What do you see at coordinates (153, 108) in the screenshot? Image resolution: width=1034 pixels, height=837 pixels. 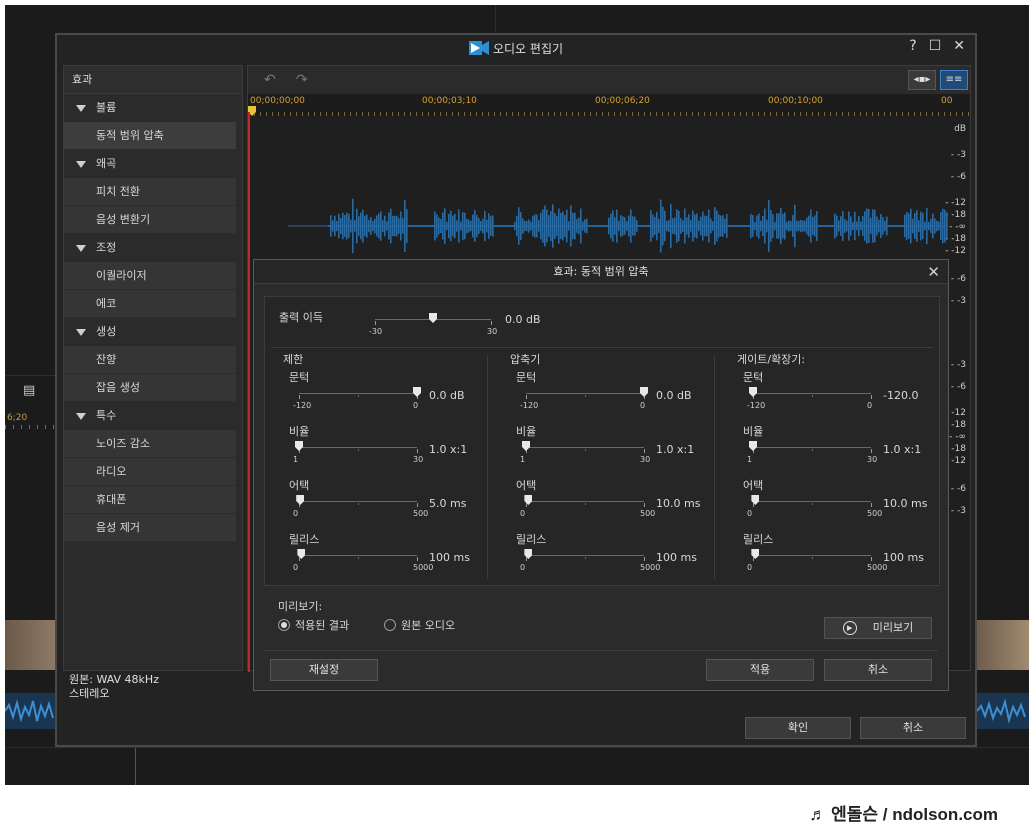 I see `effect-category: 볼륨` at bounding box center [153, 108].